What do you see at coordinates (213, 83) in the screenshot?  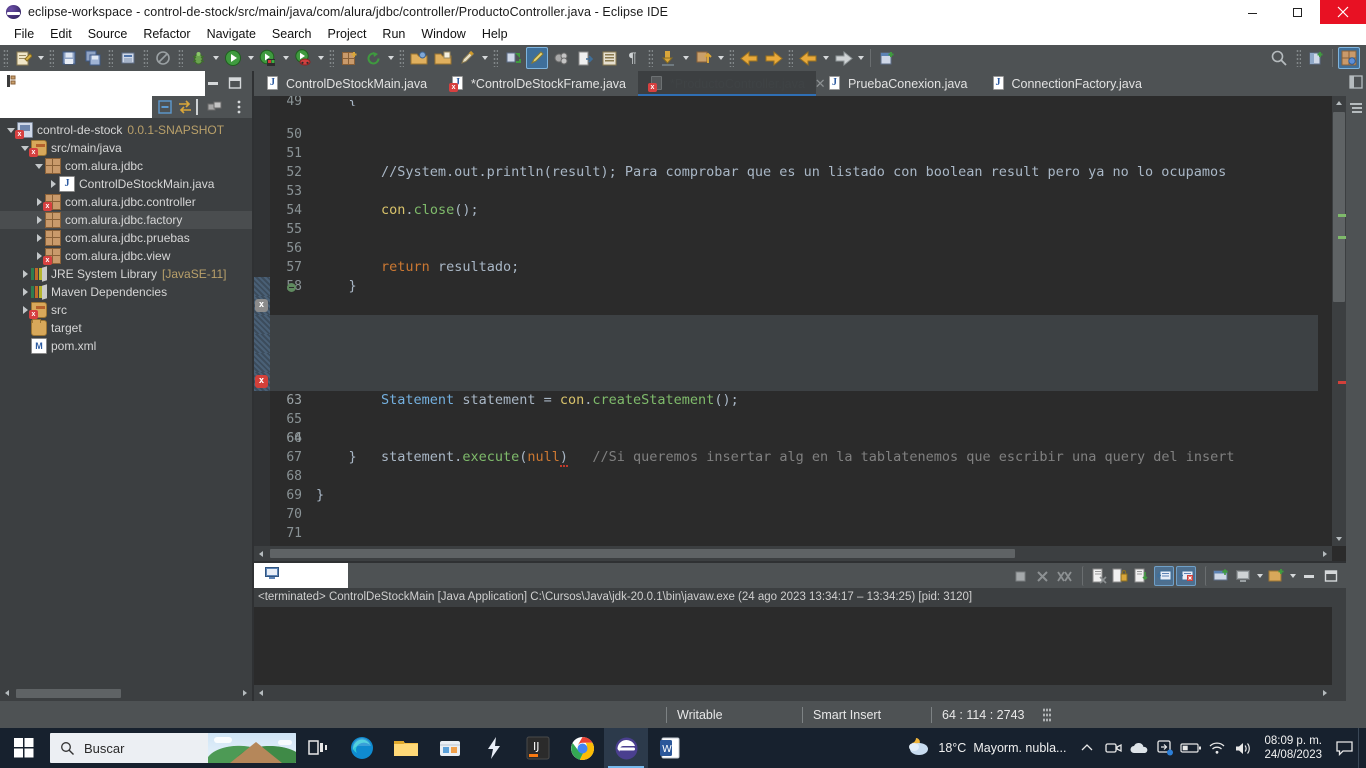 I see `minimize-explorer-button` at bounding box center [213, 83].